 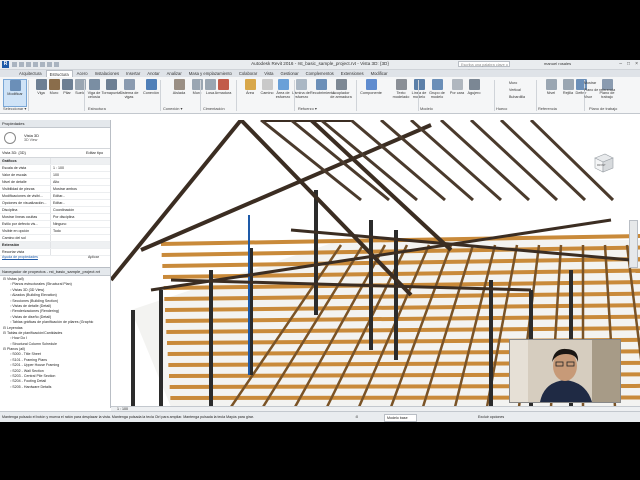 I want to click on save-icon, so click(x=21, y=64).